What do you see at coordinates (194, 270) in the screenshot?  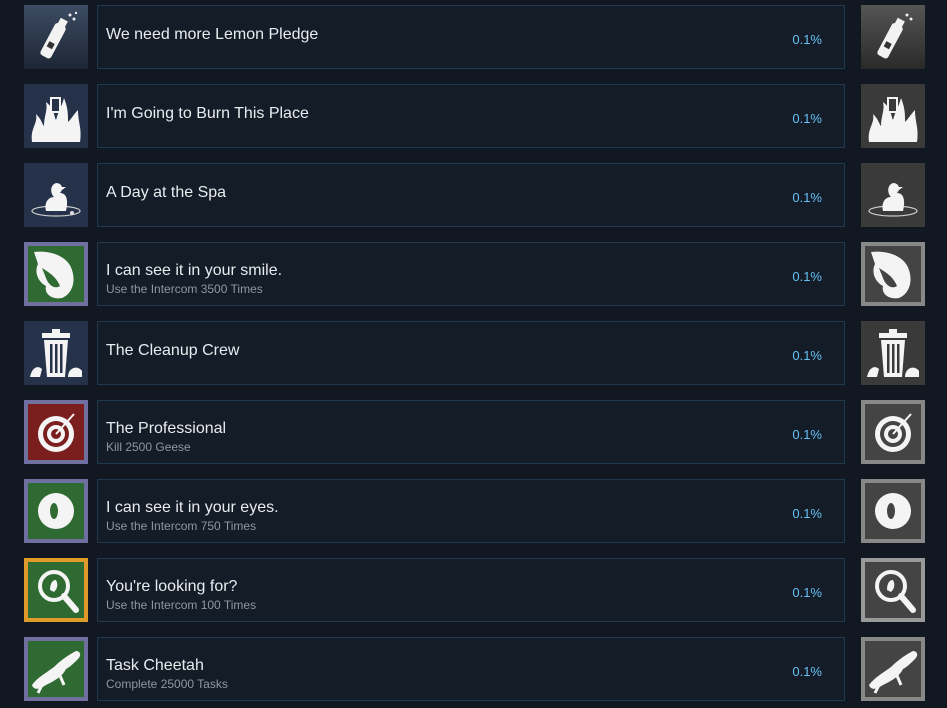 I see `achievement-title: I can see it in your smile.` at bounding box center [194, 270].